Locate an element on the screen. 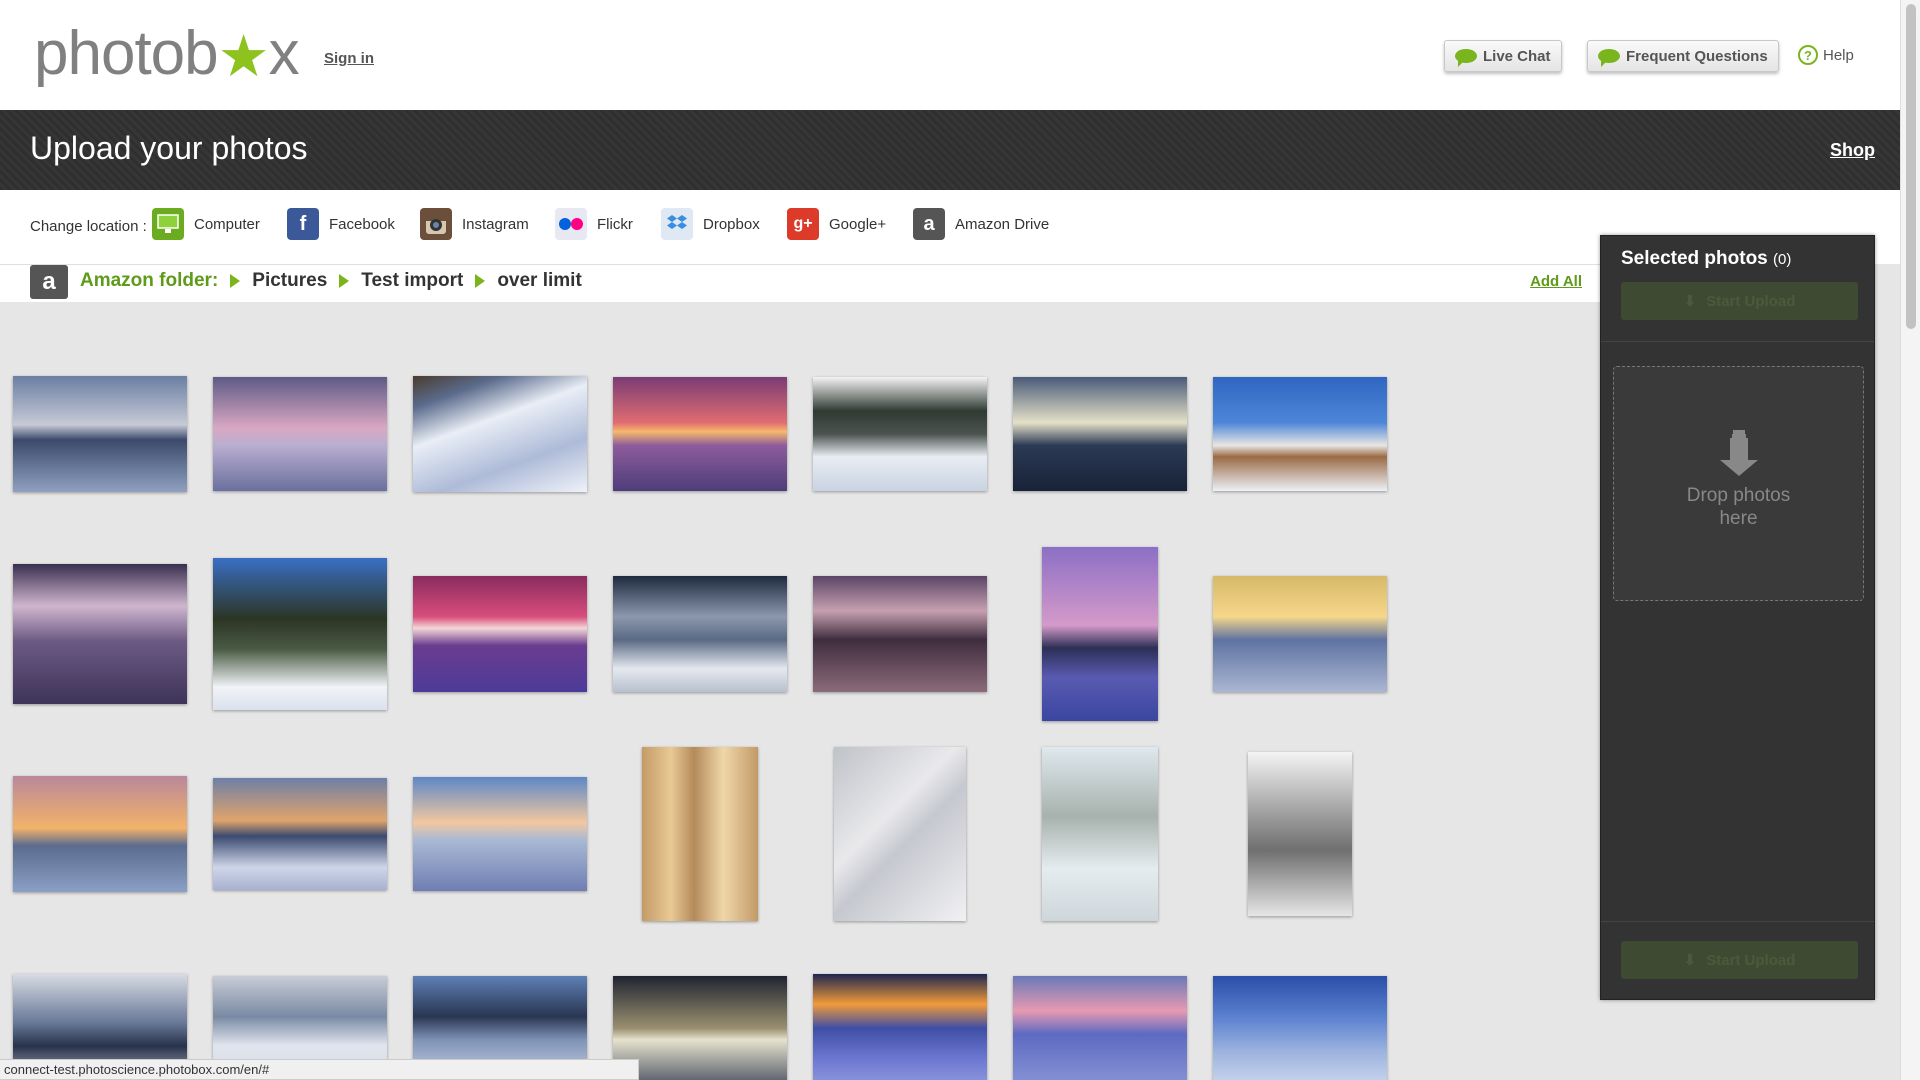 The image size is (1920, 1080). location-instagram: Instagram is located at coordinates (474, 224).